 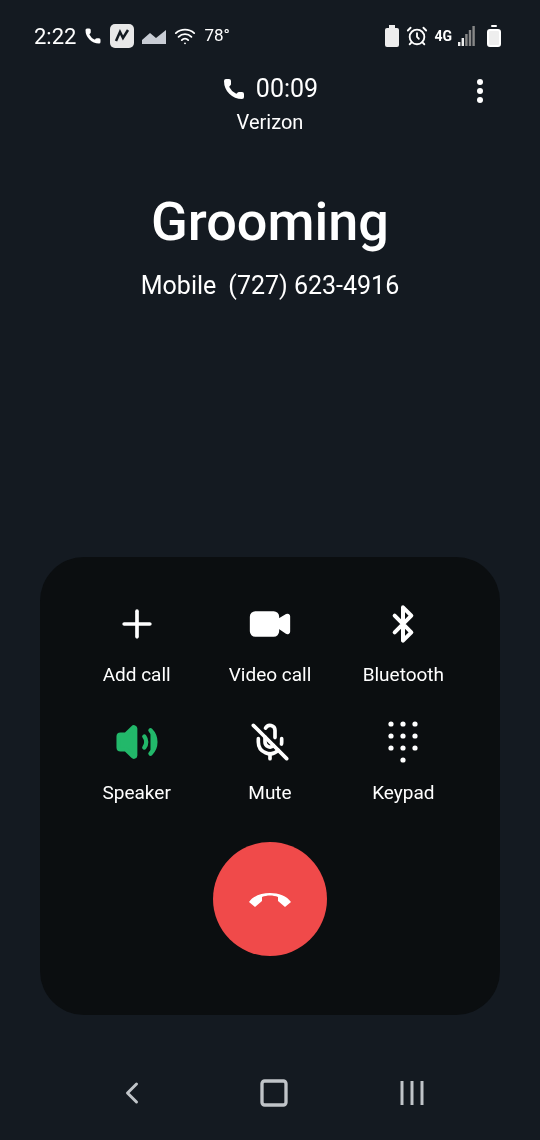 I want to click on call-control-button: Mute, so click(x=270, y=762).